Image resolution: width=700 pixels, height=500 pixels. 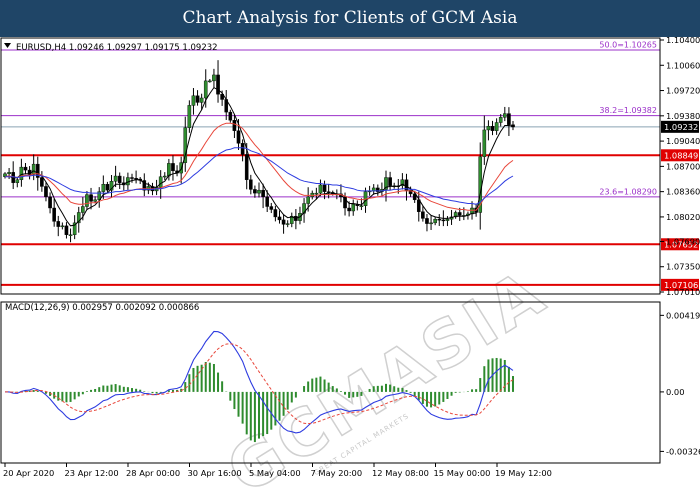 I want to click on time-tick-label: 15 May 00:00, so click(x=462, y=473).